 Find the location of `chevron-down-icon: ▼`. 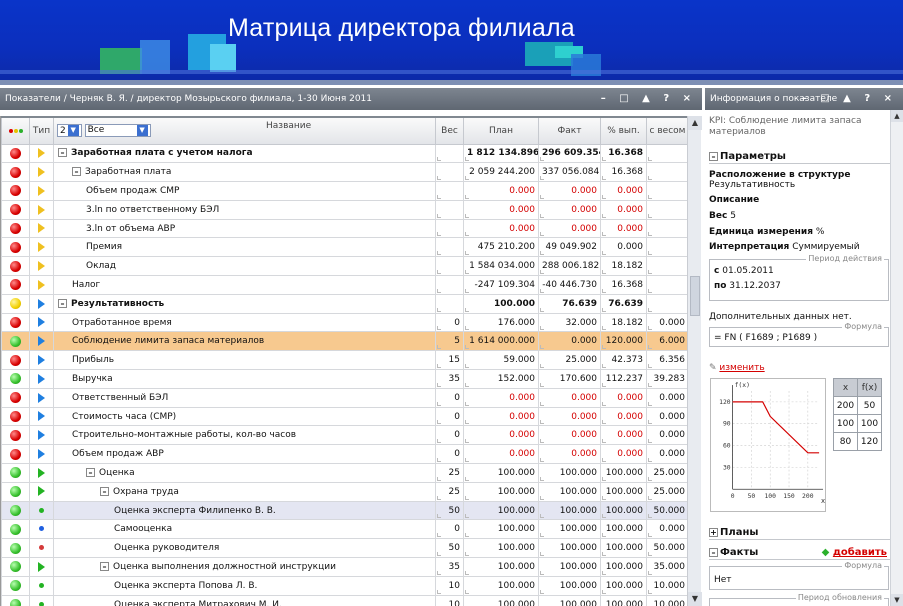

chevron-down-icon: ▼ is located at coordinates (142, 131).